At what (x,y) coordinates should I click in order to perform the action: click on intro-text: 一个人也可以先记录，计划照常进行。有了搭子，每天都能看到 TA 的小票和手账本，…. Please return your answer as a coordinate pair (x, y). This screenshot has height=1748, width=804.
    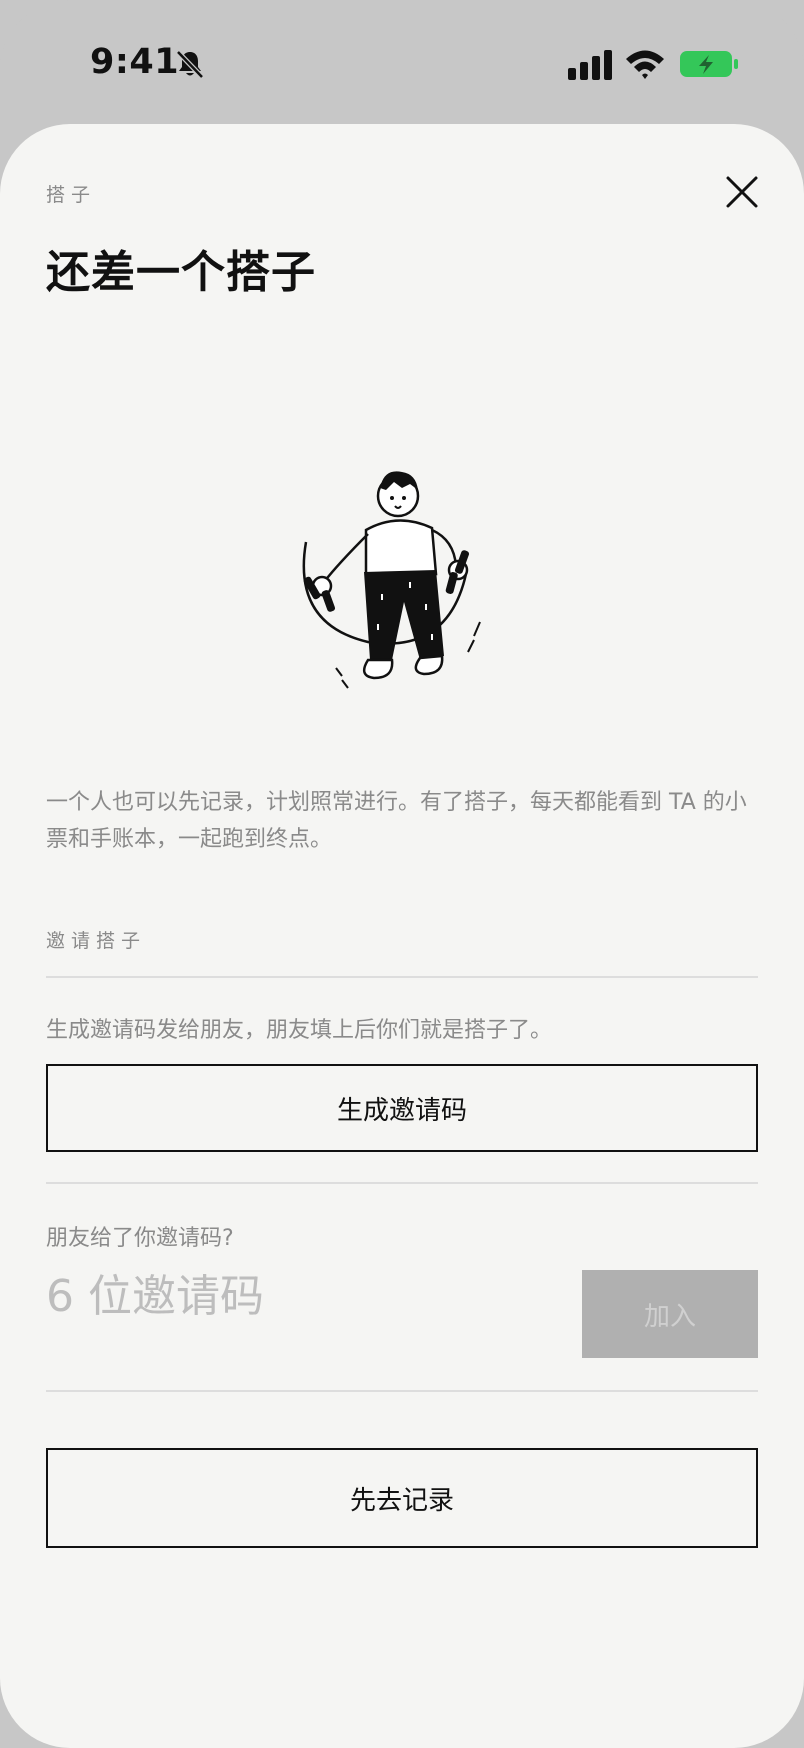
    Looking at the image, I should click on (396, 821).